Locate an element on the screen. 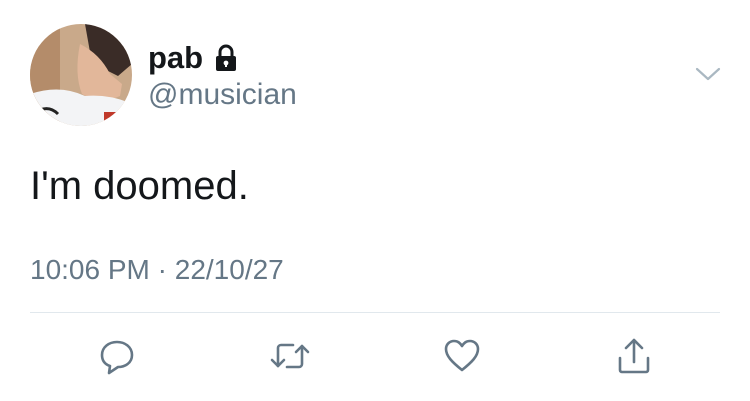 This screenshot has width=750, height=401. display-name: pab is located at coordinates (194, 58).